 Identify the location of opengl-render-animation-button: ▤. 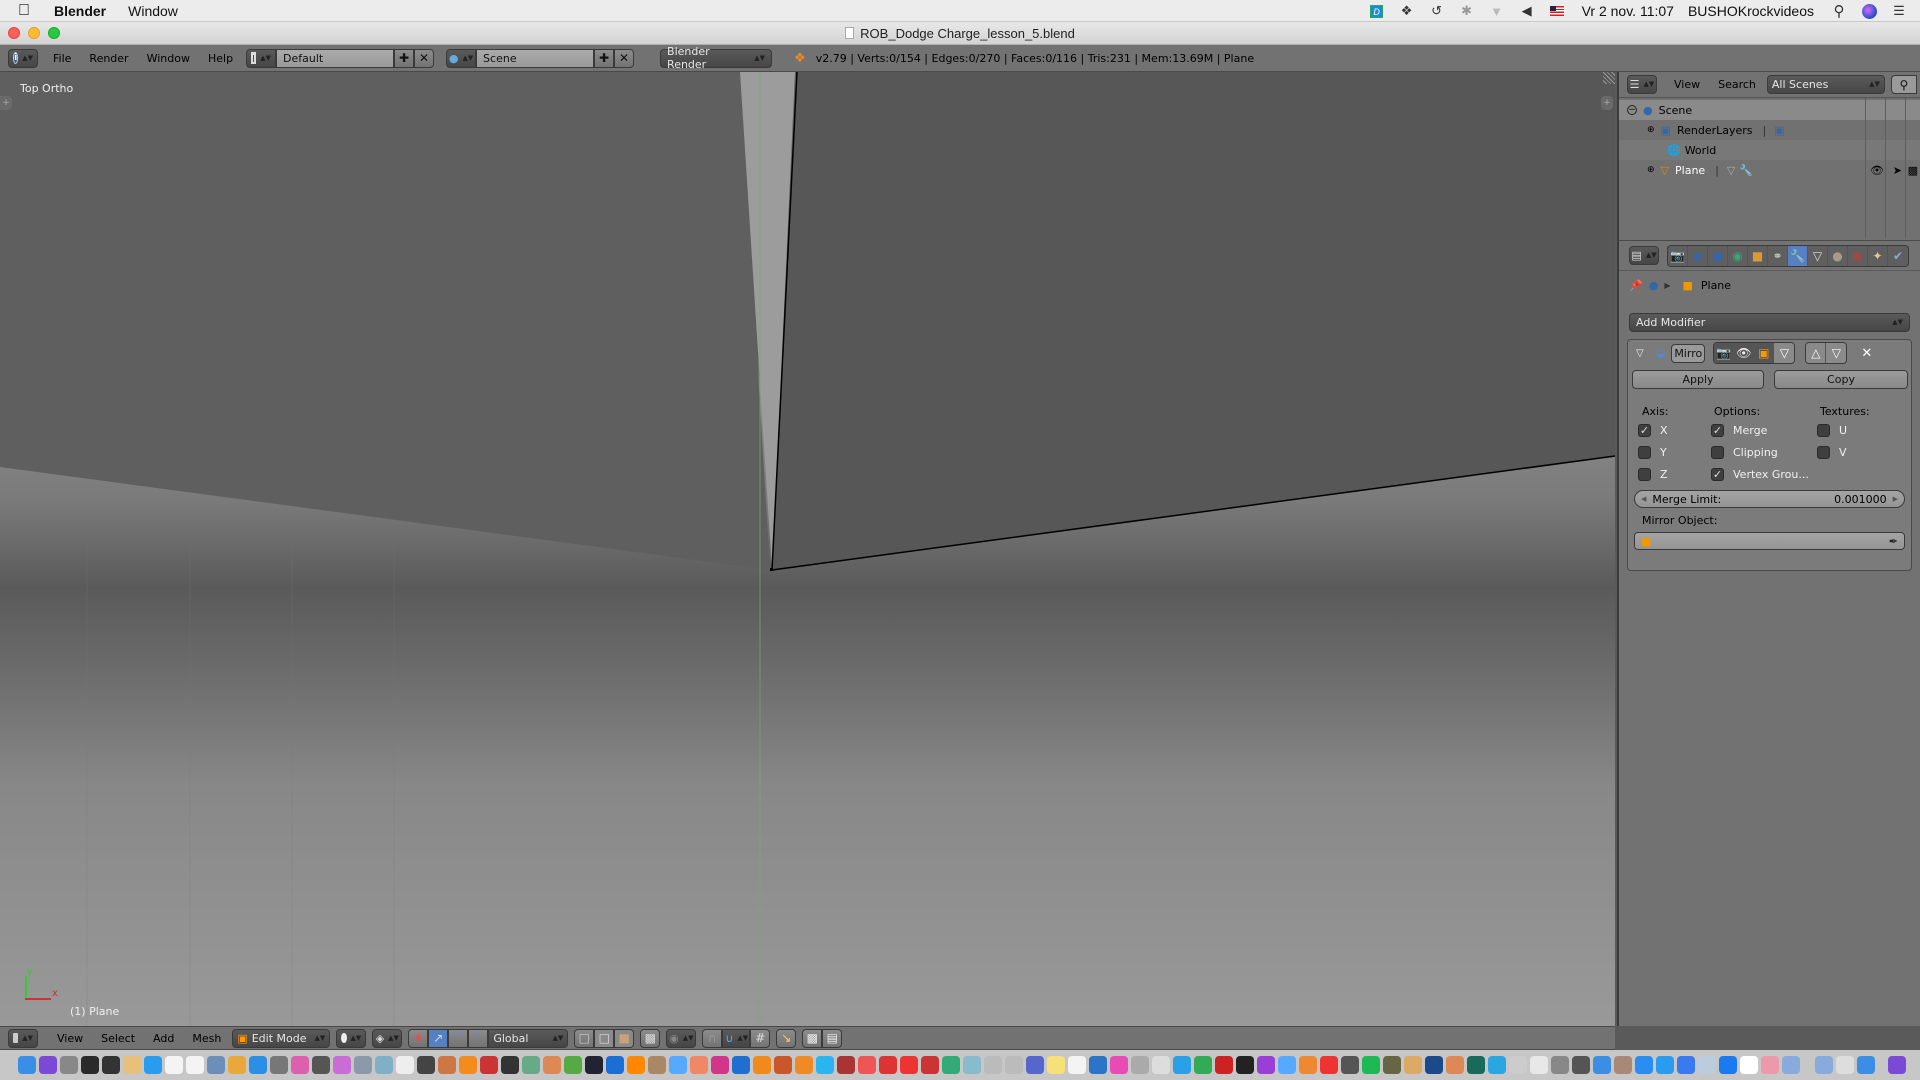
(832, 1038).